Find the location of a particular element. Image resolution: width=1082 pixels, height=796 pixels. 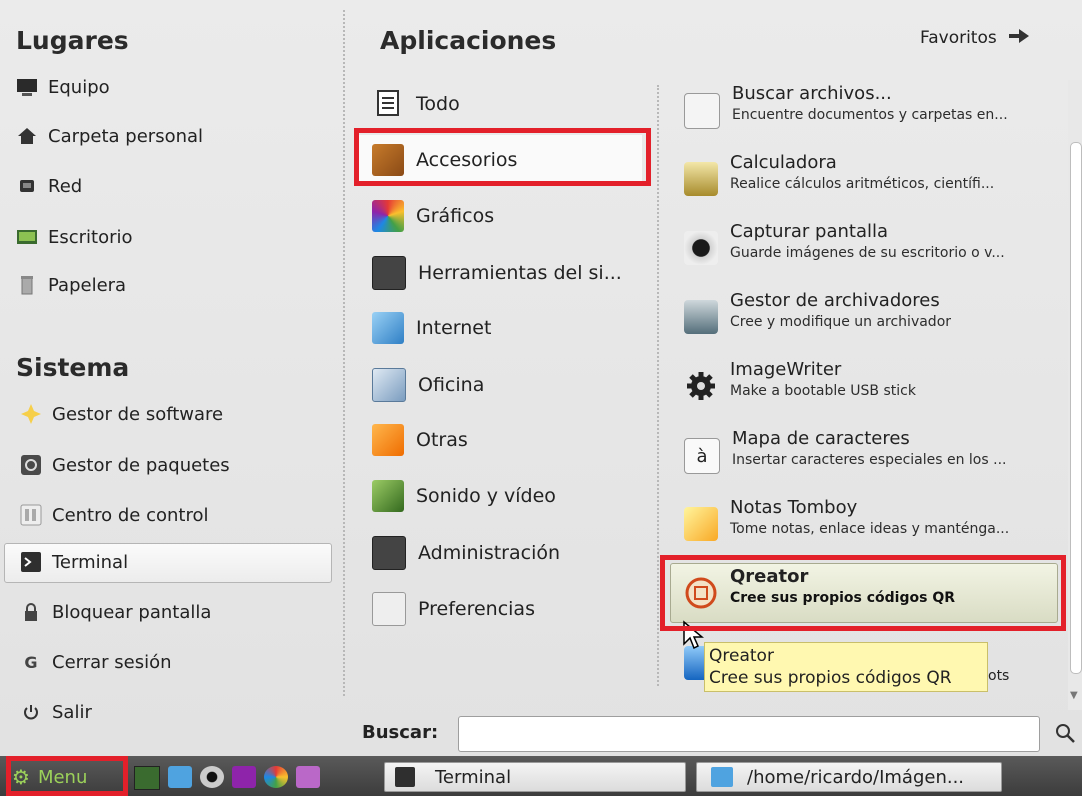

home-icon is located at coordinates (27, 136).